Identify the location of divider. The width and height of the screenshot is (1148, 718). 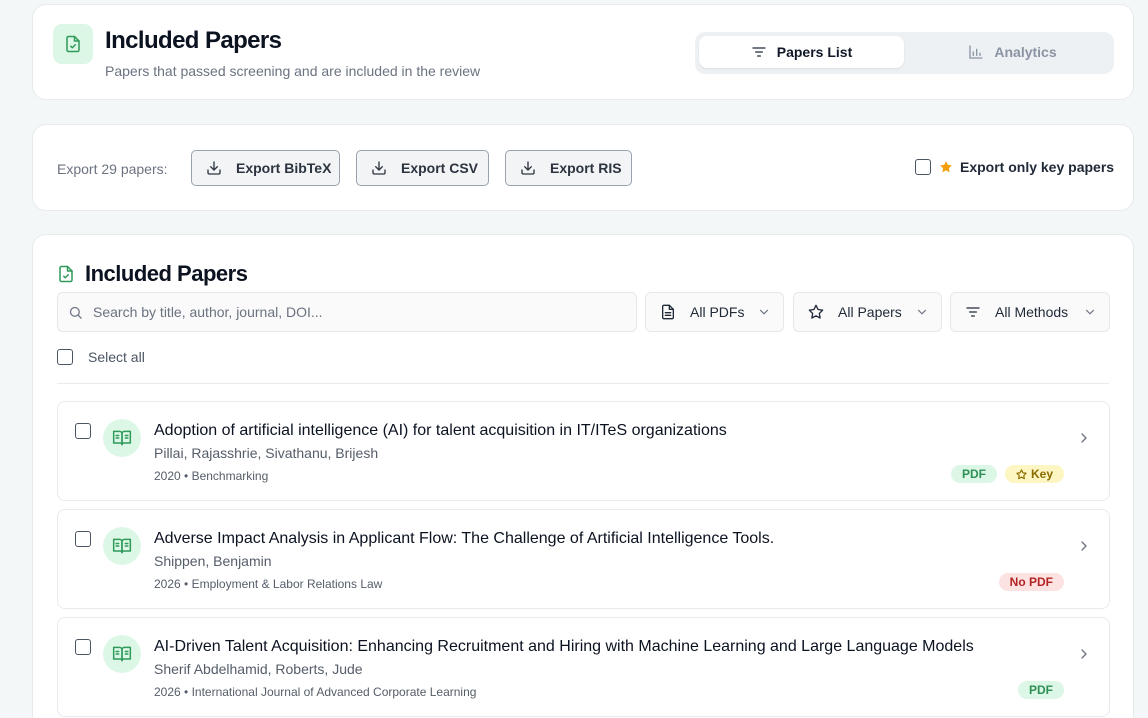
(583, 383).